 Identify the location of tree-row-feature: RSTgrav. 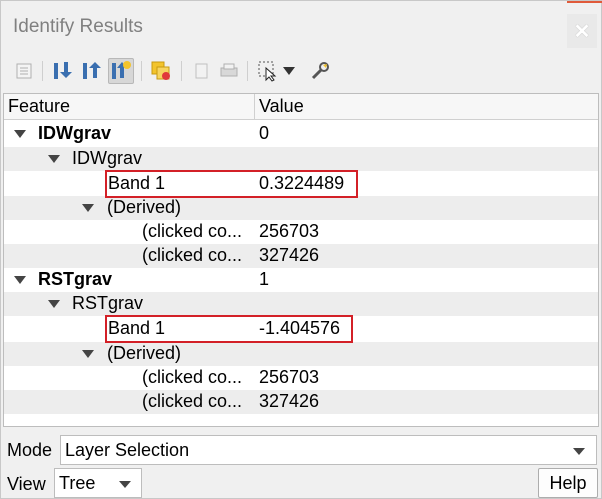
(301, 304).